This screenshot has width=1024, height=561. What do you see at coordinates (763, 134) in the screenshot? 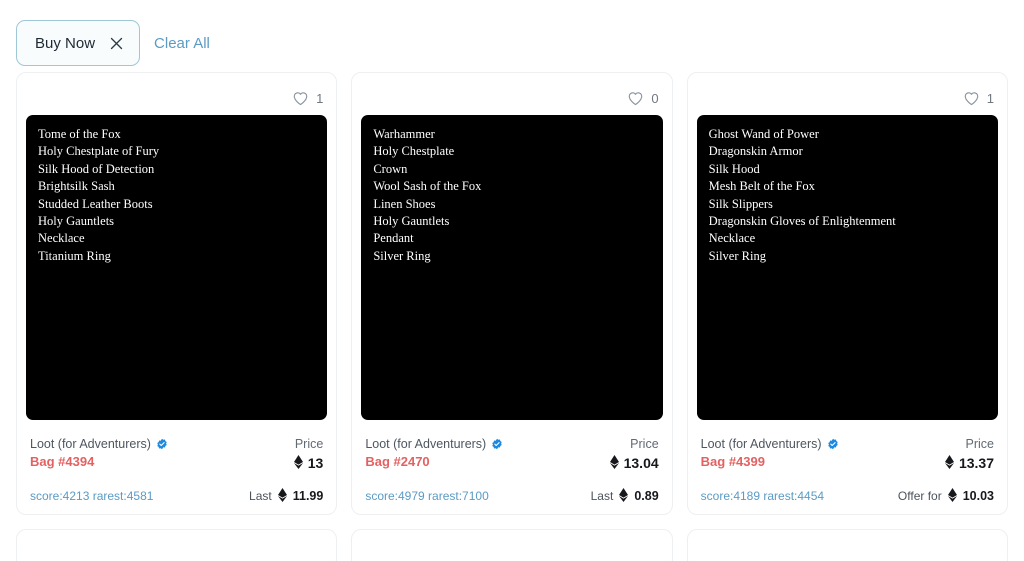
I see `loot-item: Ghost Wand of Power` at bounding box center [763, 134].